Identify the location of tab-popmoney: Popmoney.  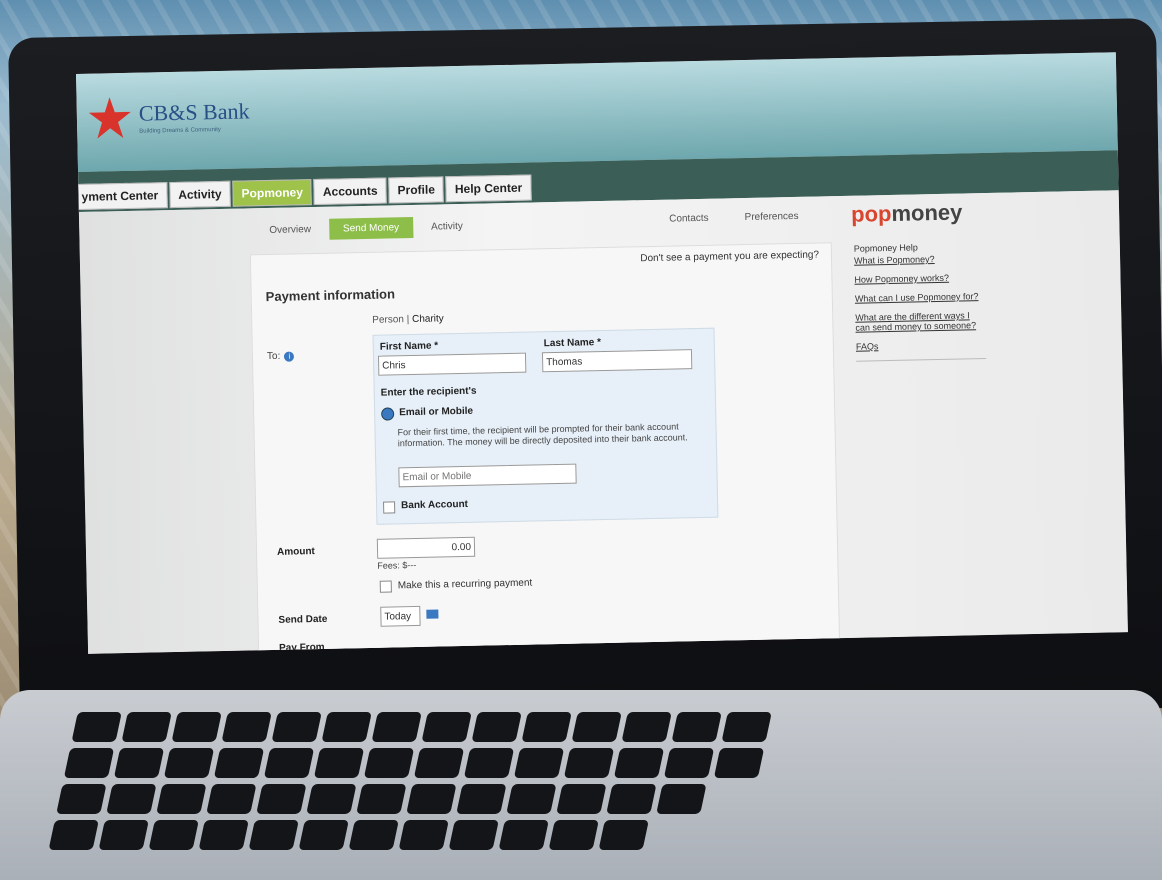
(272, 193).